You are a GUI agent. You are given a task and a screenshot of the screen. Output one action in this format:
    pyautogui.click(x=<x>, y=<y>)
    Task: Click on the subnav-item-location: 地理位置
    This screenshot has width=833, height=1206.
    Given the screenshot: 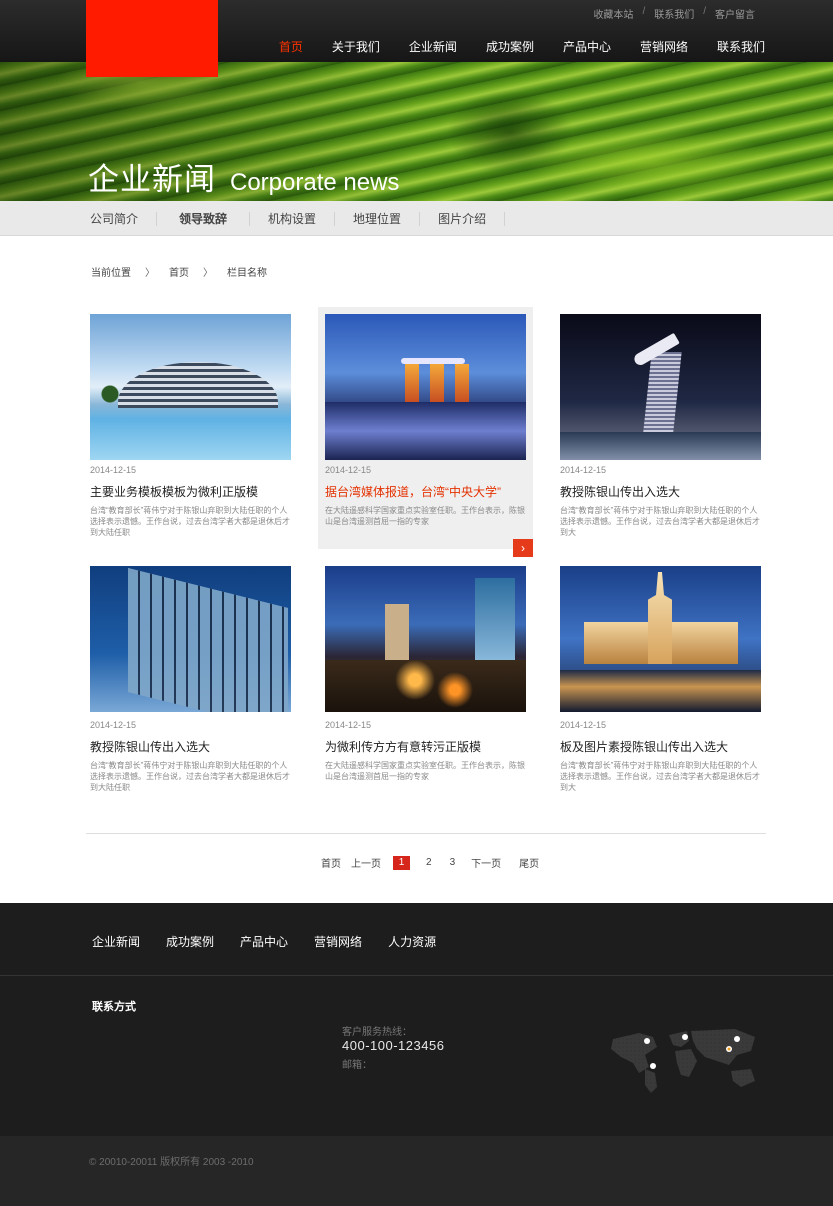 What is the action you would take?
    pyautogui.click(x=378, y=218)
    